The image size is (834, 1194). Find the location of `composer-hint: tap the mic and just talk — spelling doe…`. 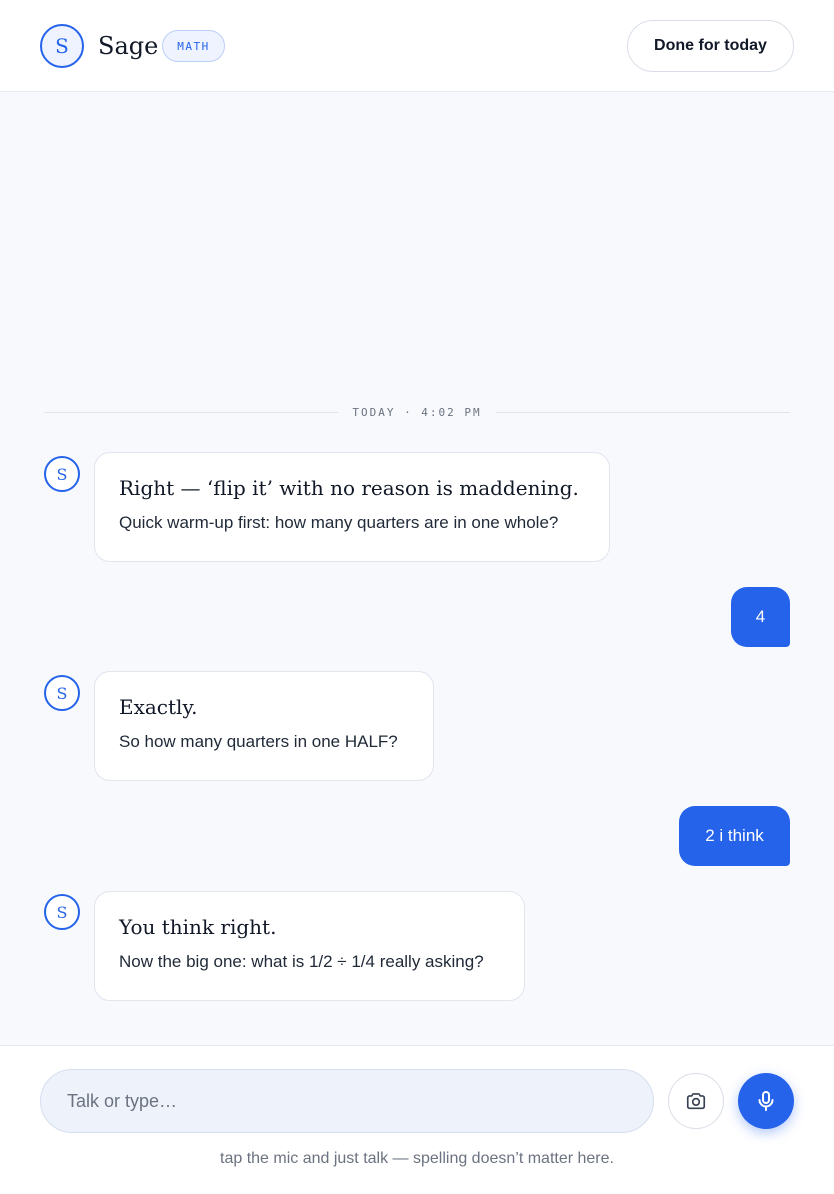

composer-hint: tap the mic and just talk — spelling doe… is located at coordinates (417, 1158).